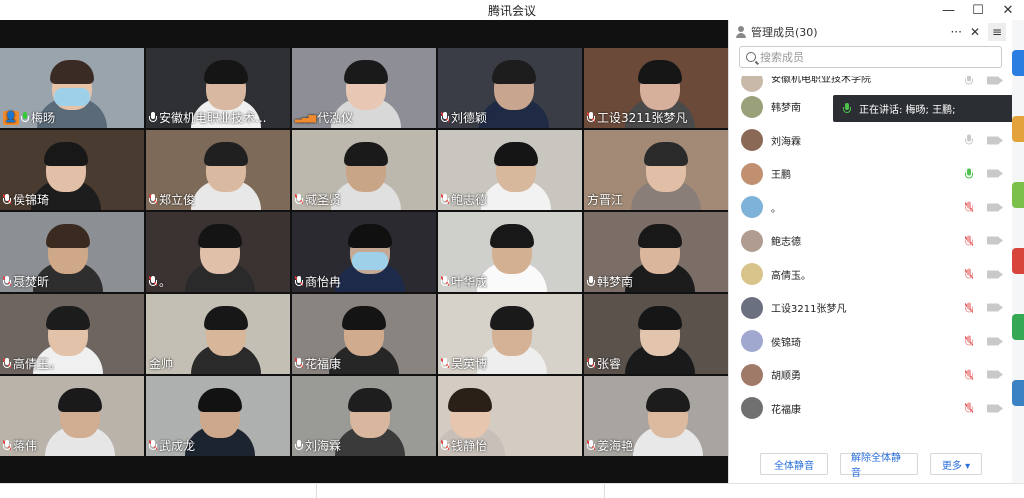 This screenshot has height=498, width=1024. What do you see at coordinates (975, 32) in the screenshot?
I see `panel-close-button: ✕` at bounding box center [975, 32].